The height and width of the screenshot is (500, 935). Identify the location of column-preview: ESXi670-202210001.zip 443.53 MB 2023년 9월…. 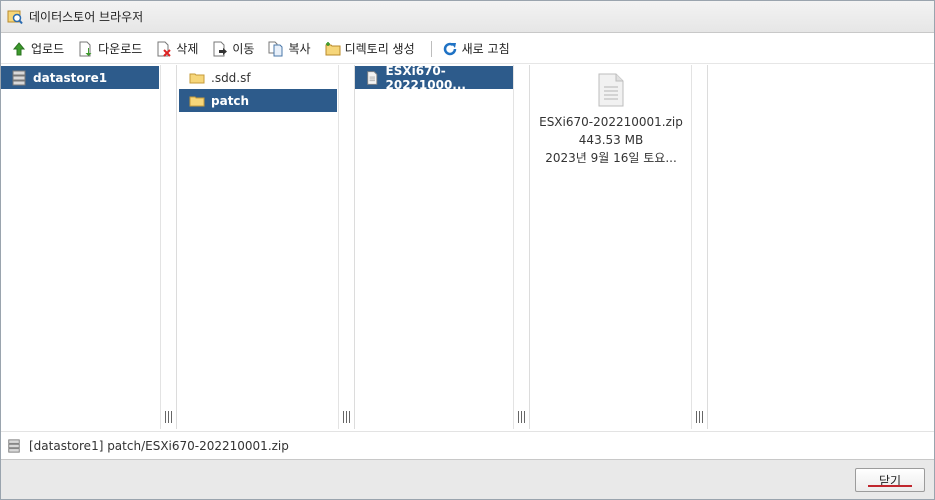
(619, 247).